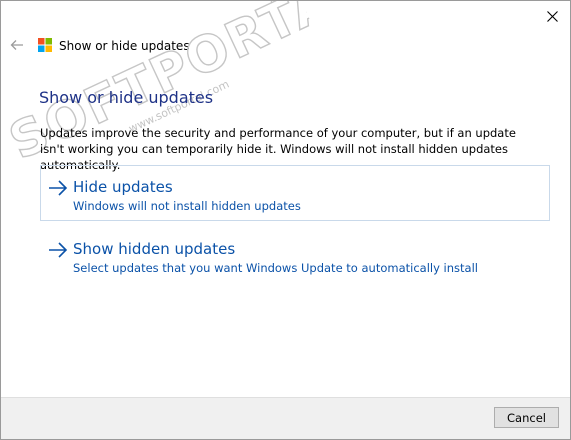  Describe the element at coordinates (124, 46) in the screenshot. I see `window-title: Show or hide updates` at that location.